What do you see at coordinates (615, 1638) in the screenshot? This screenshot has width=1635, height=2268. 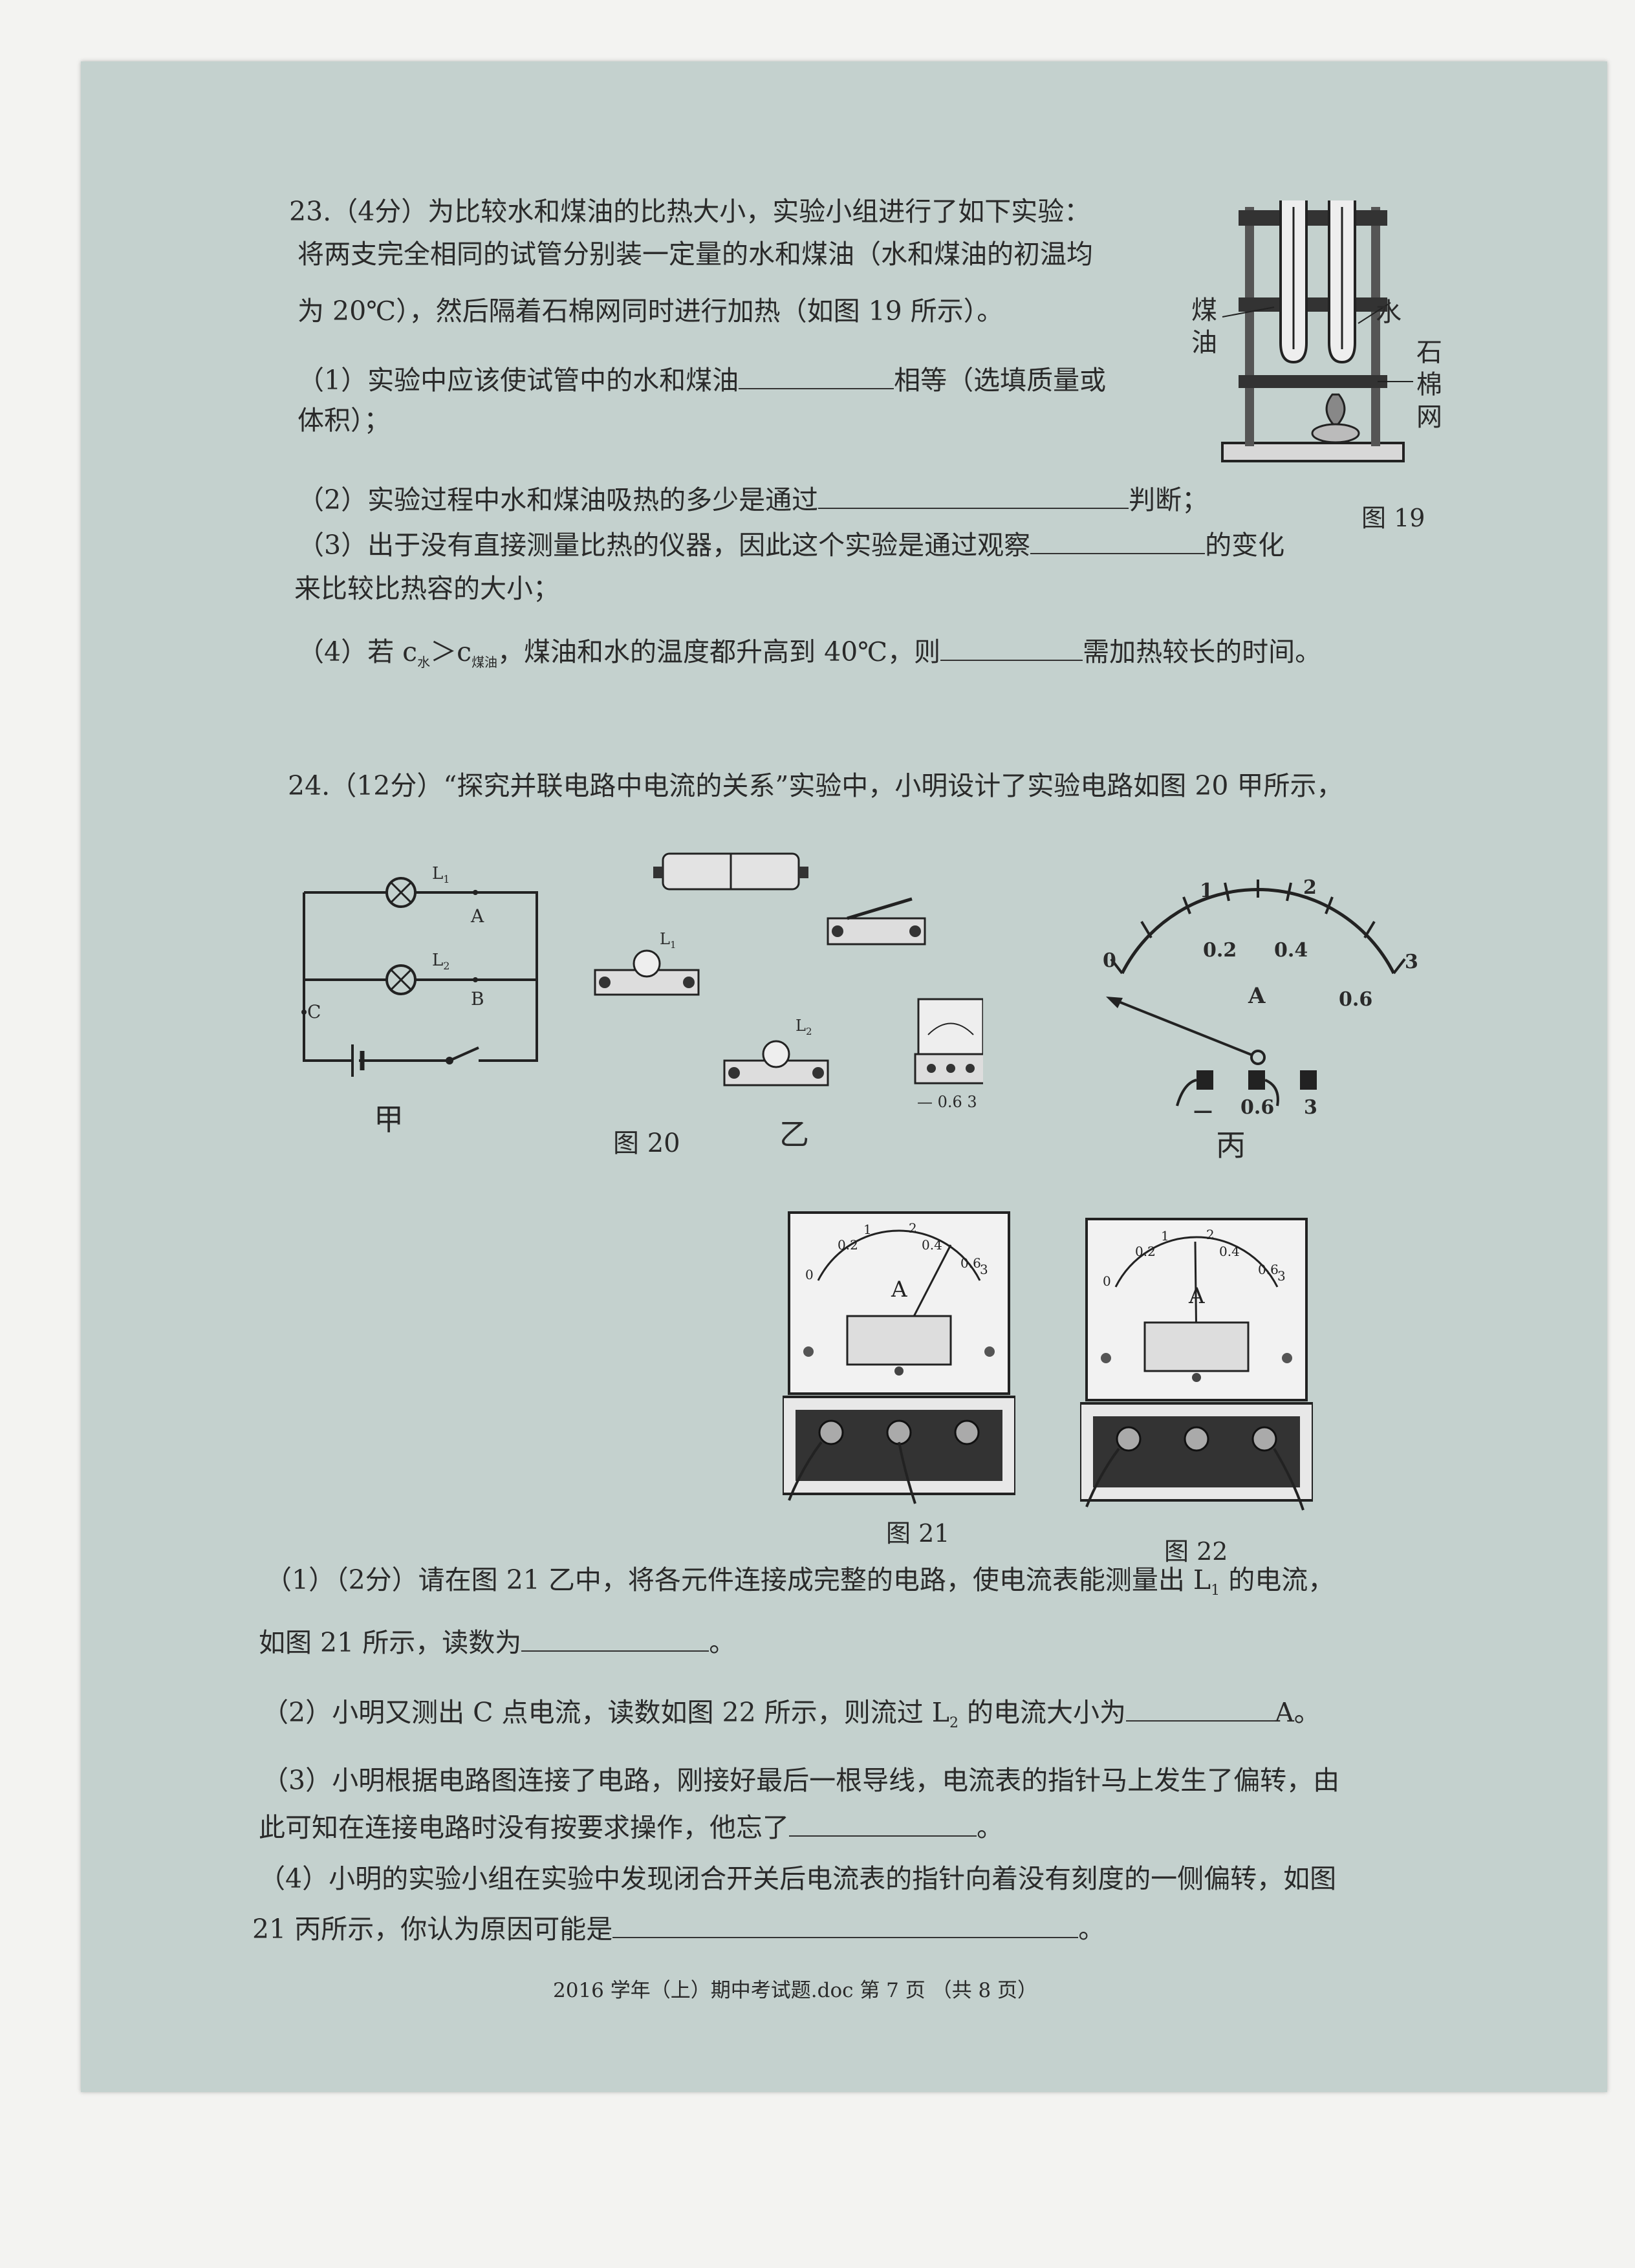 I see `q24-blank1` at bounding box center [615, 1638].